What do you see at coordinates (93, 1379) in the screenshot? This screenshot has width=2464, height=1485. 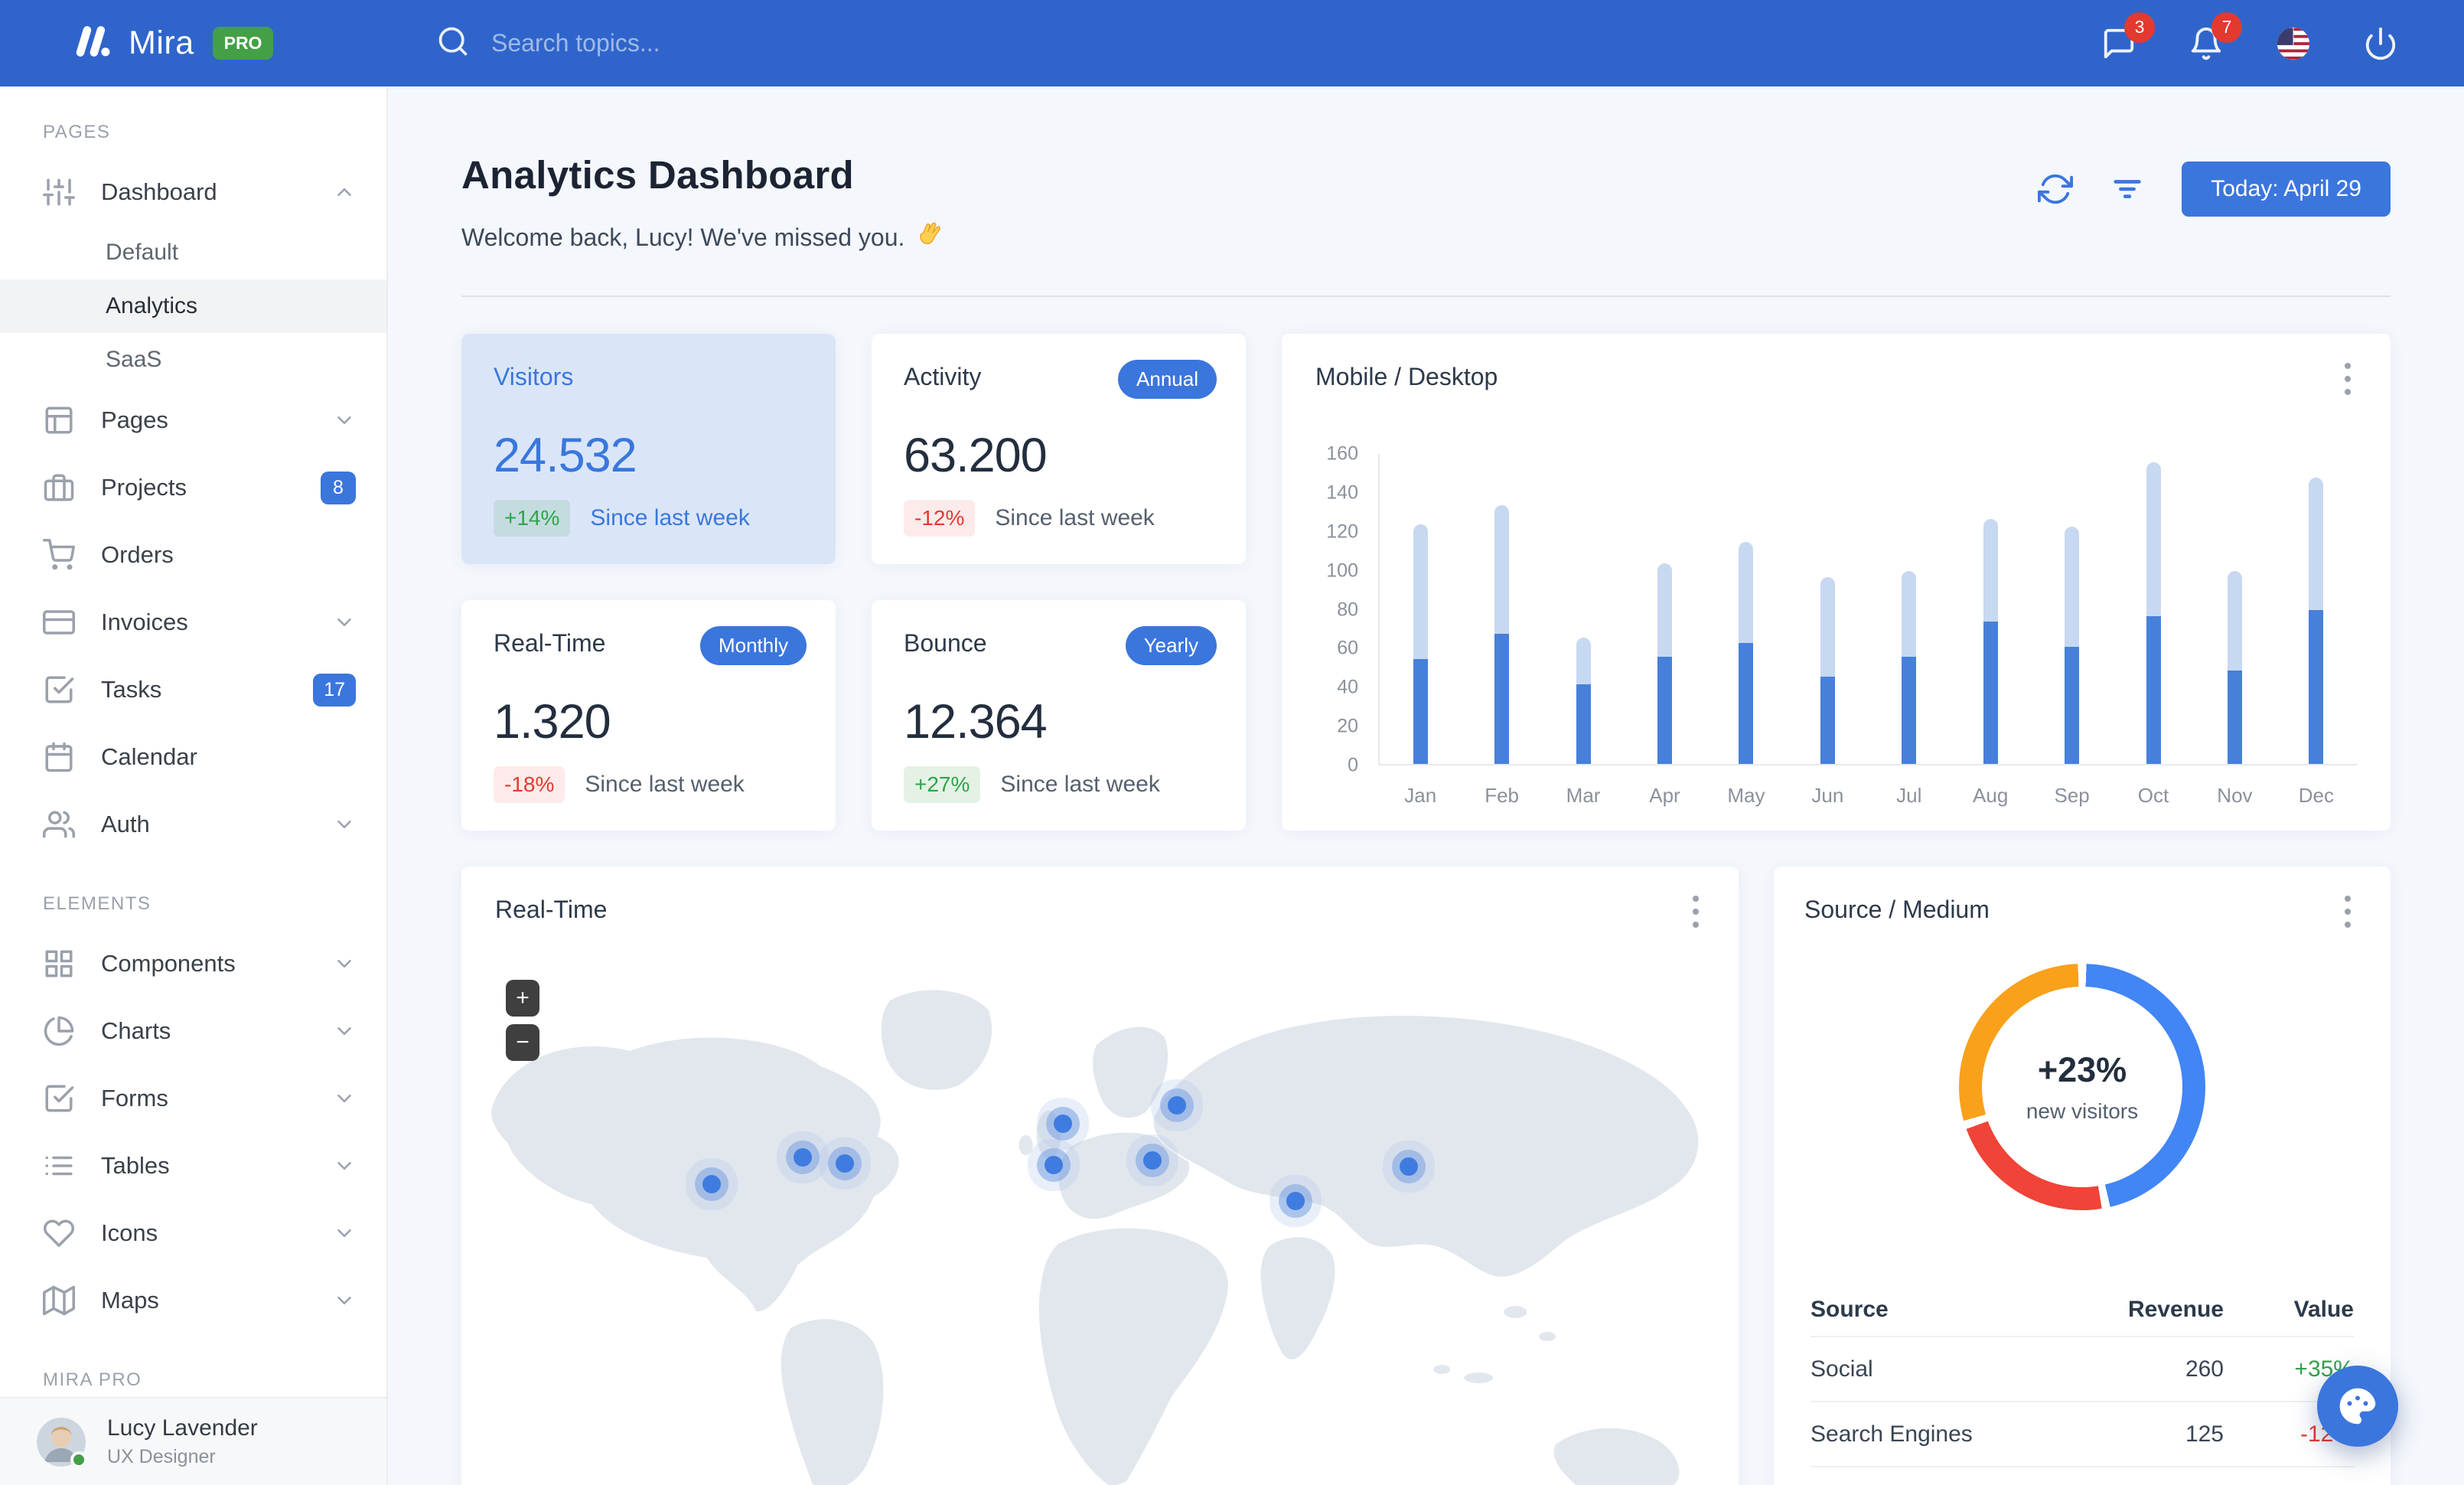 I see `sidebar-section-header-mira-pro: MIRA PRO` at bounding box center [93, 1379].